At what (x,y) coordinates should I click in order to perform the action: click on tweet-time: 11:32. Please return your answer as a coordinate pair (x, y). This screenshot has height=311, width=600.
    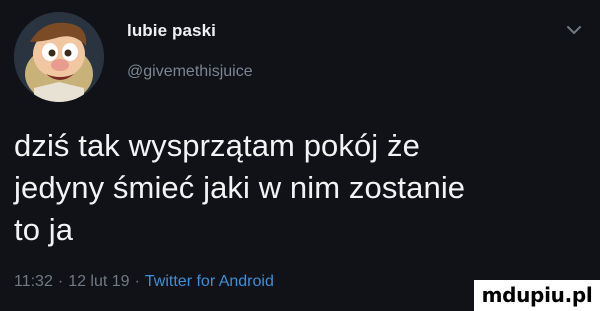
    Looking at the image, I should click on (33, 281).